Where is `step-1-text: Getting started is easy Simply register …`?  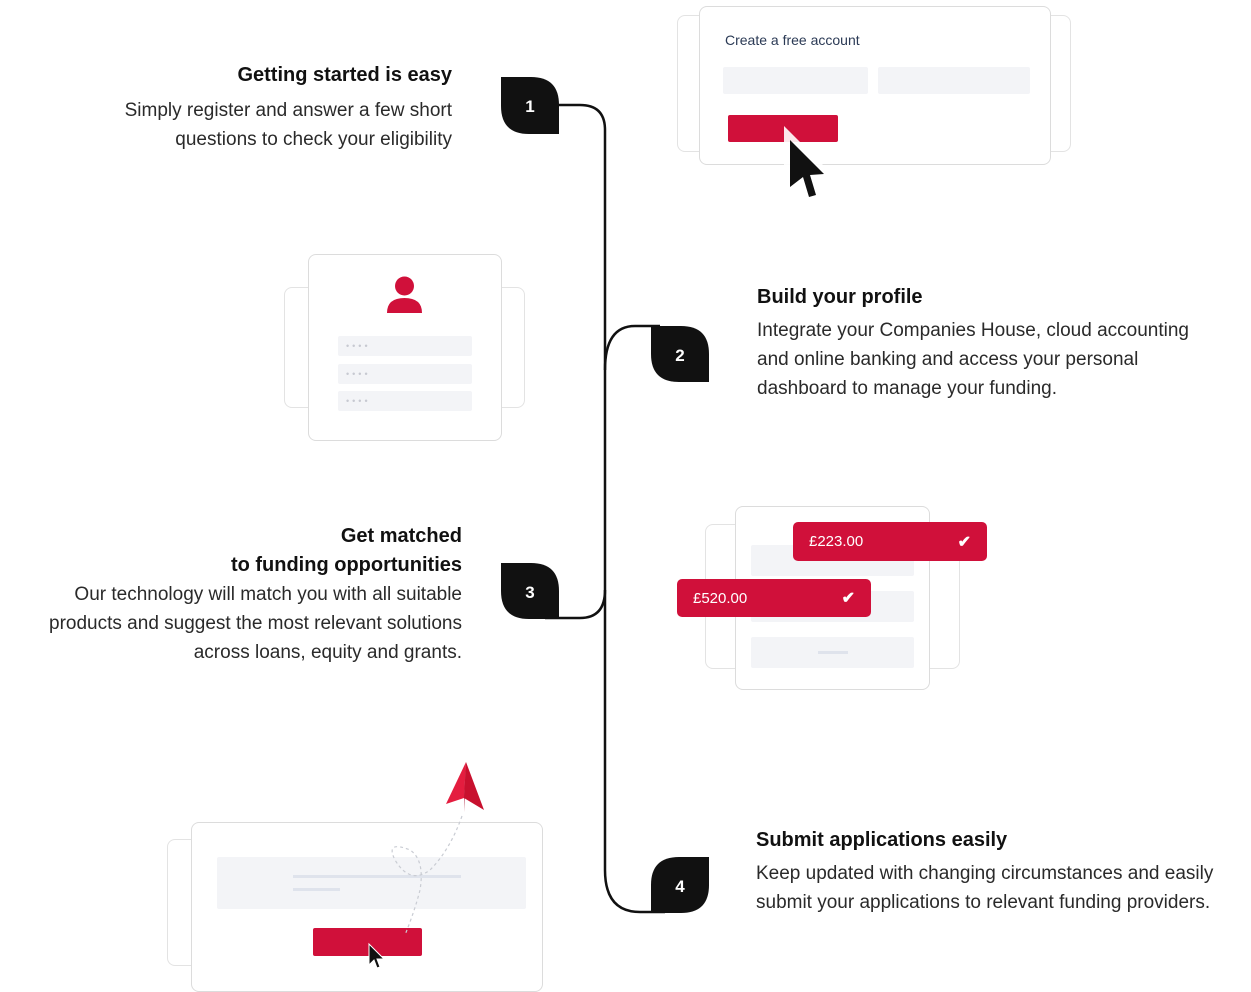
step-1-text: Getting started is easy Simply register … is located at coordinates (242, 107).